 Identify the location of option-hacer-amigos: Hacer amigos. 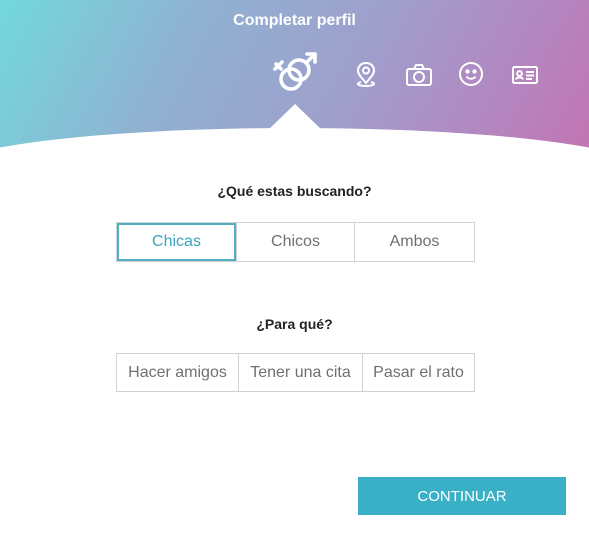
(178, 372).